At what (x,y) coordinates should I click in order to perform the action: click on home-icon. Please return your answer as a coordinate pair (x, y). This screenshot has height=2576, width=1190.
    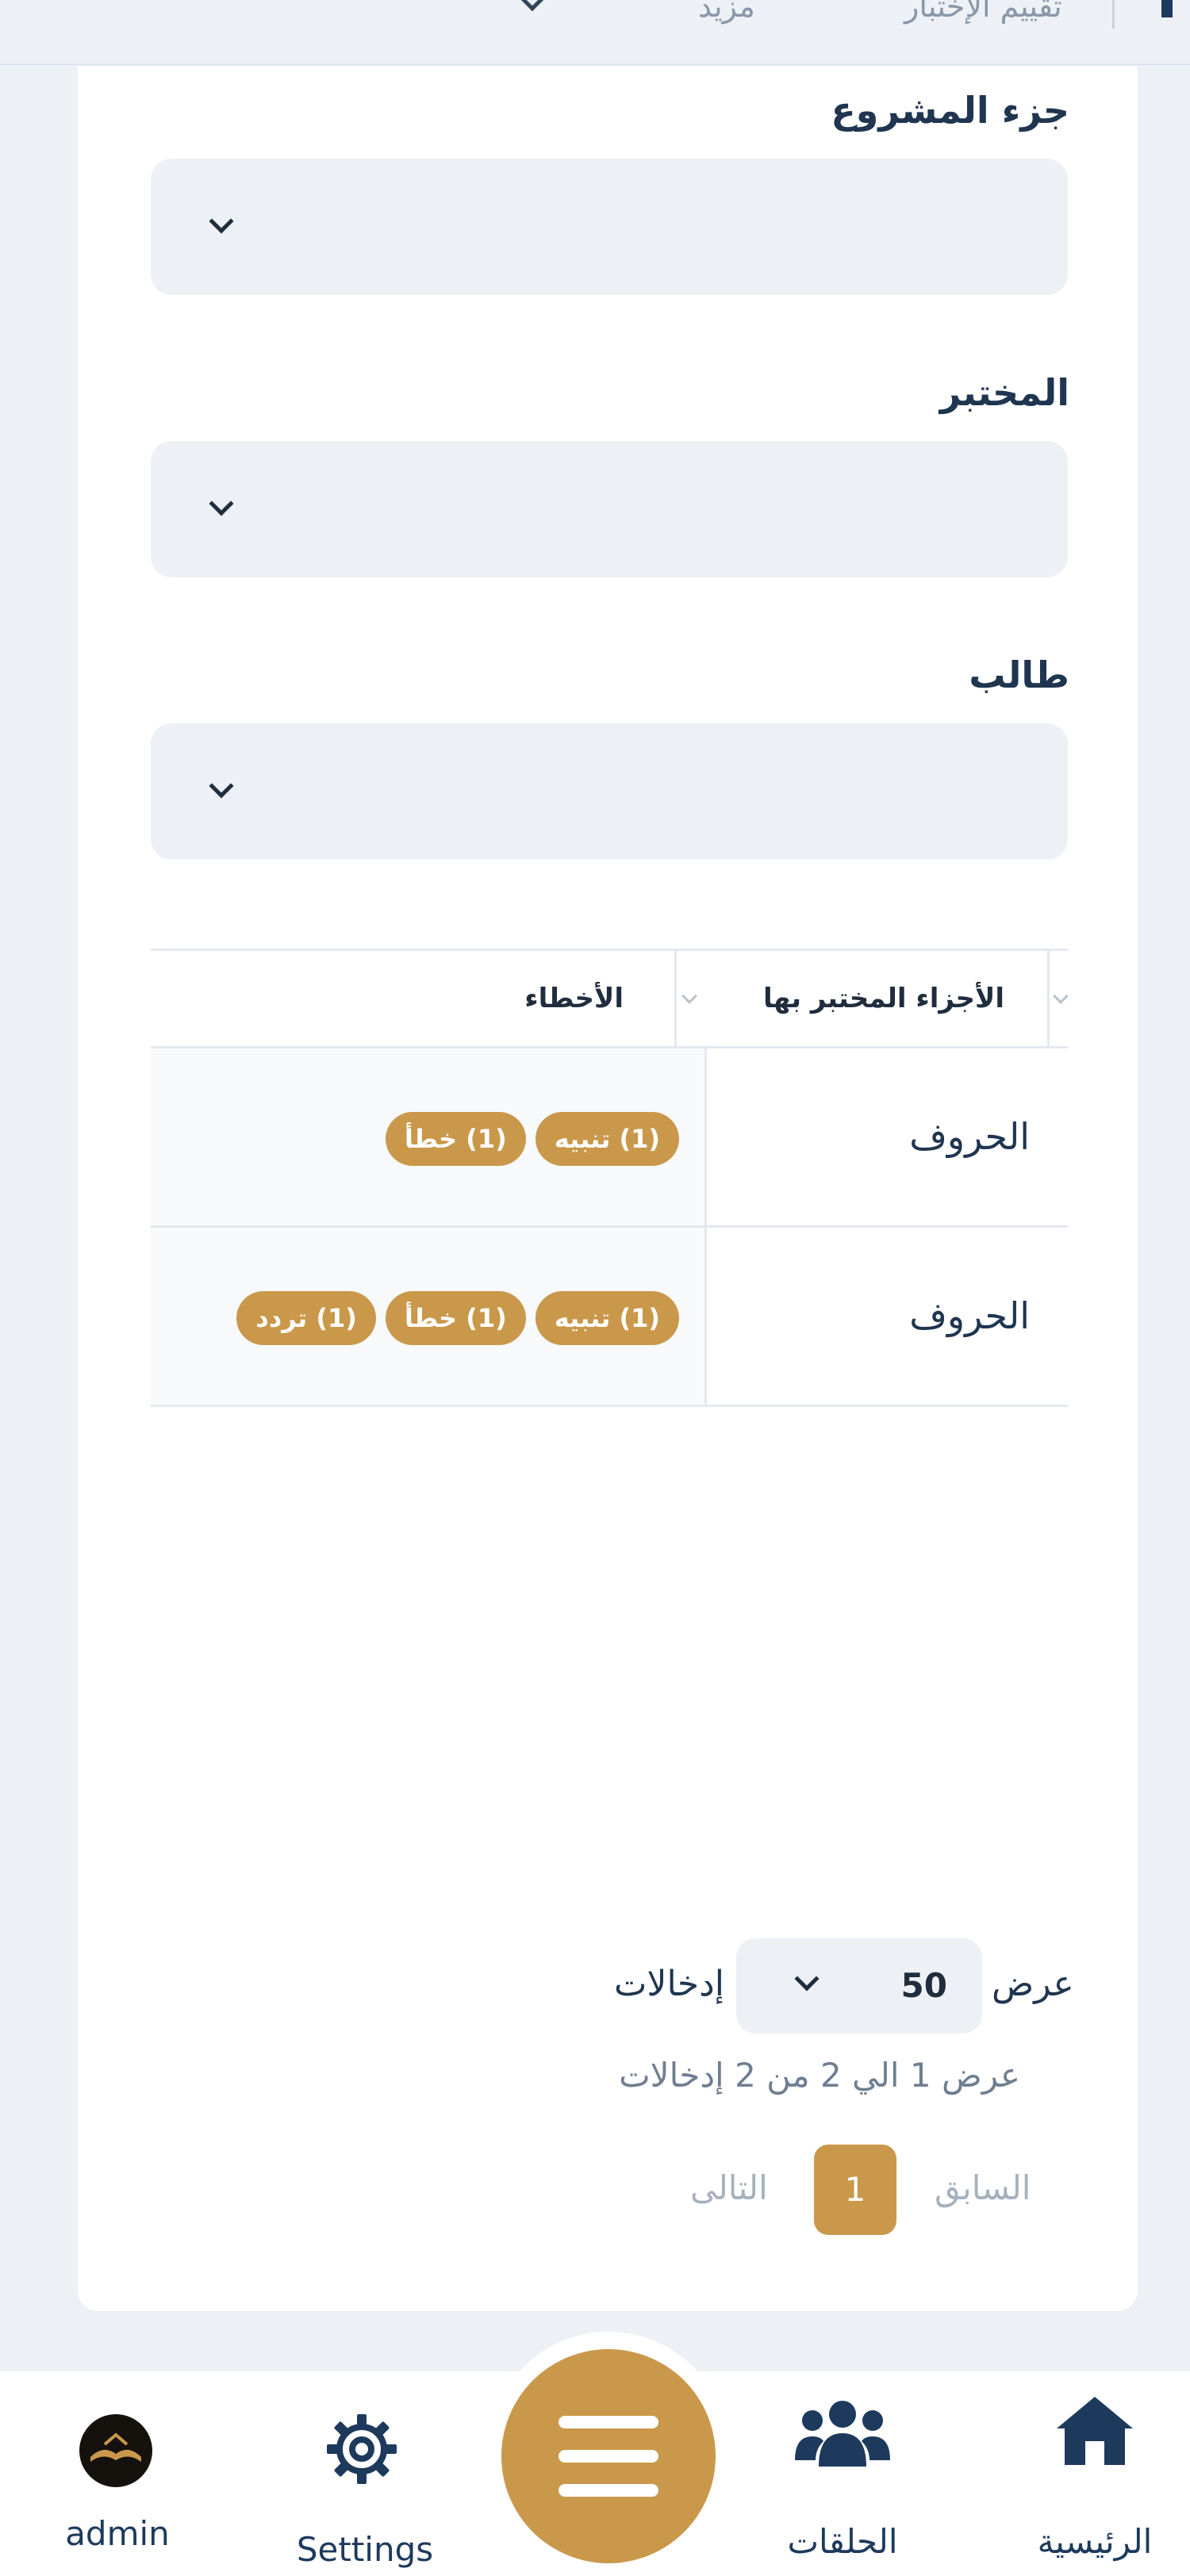
    Looking at the image, I should click on (1095, 2431).